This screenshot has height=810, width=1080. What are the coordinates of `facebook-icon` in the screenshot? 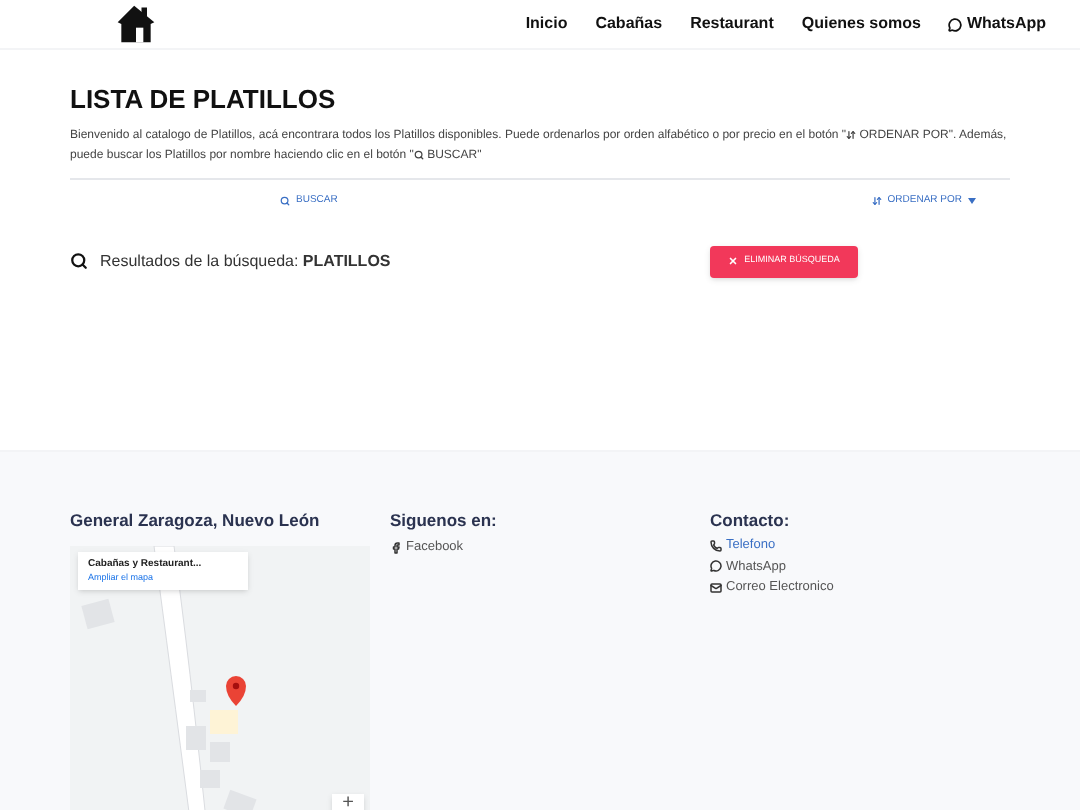 It's located at (396, 547).